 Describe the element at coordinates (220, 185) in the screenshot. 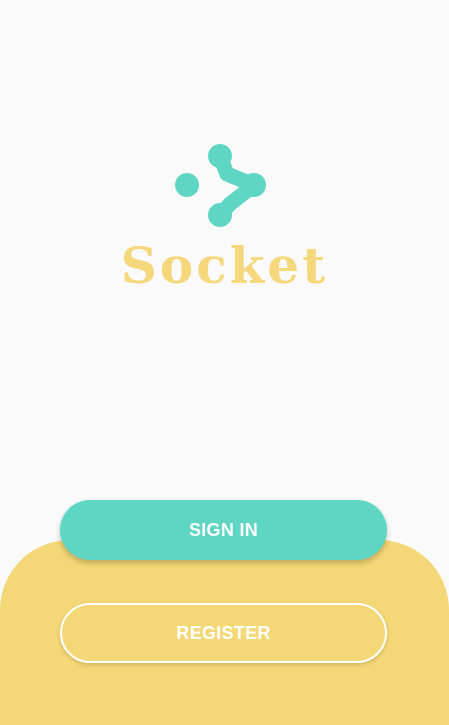

I see `socket-logo-icon` at that location.